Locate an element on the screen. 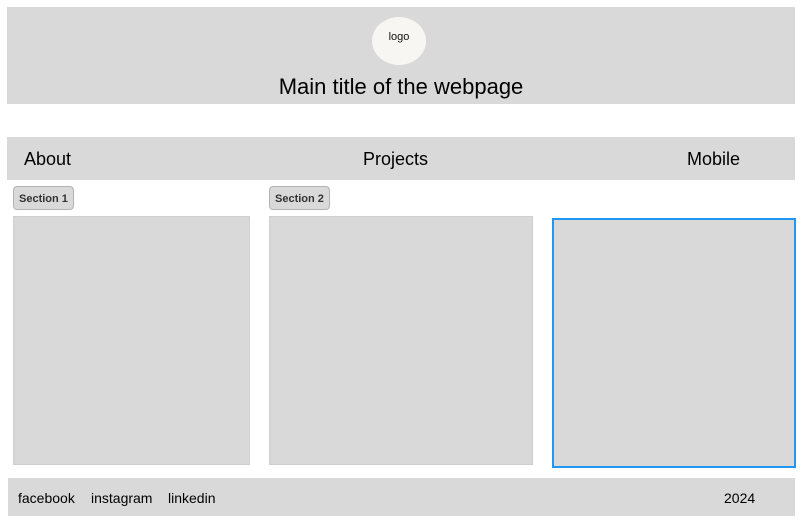 The width and height of the screenshot is (801, 521). nav-bar: About Projects Mobile is located at coordinates (401, 158).